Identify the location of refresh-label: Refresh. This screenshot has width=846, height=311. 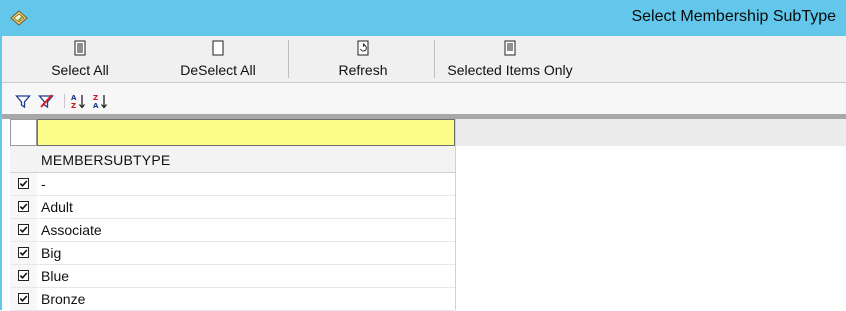
(363, 70).